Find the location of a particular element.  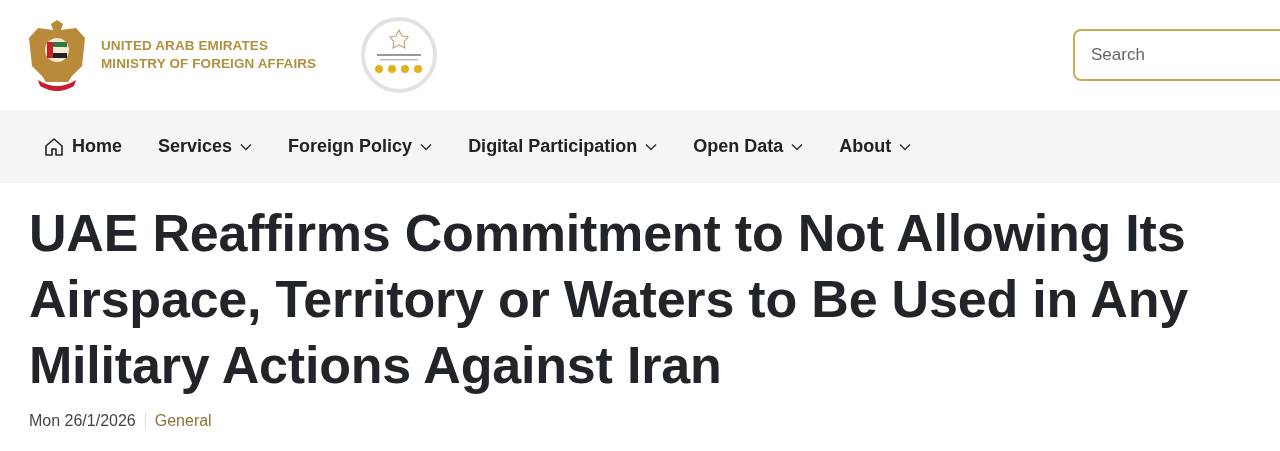

article-date: Mon 26/1/2026 is located at coordinates (82, 421).